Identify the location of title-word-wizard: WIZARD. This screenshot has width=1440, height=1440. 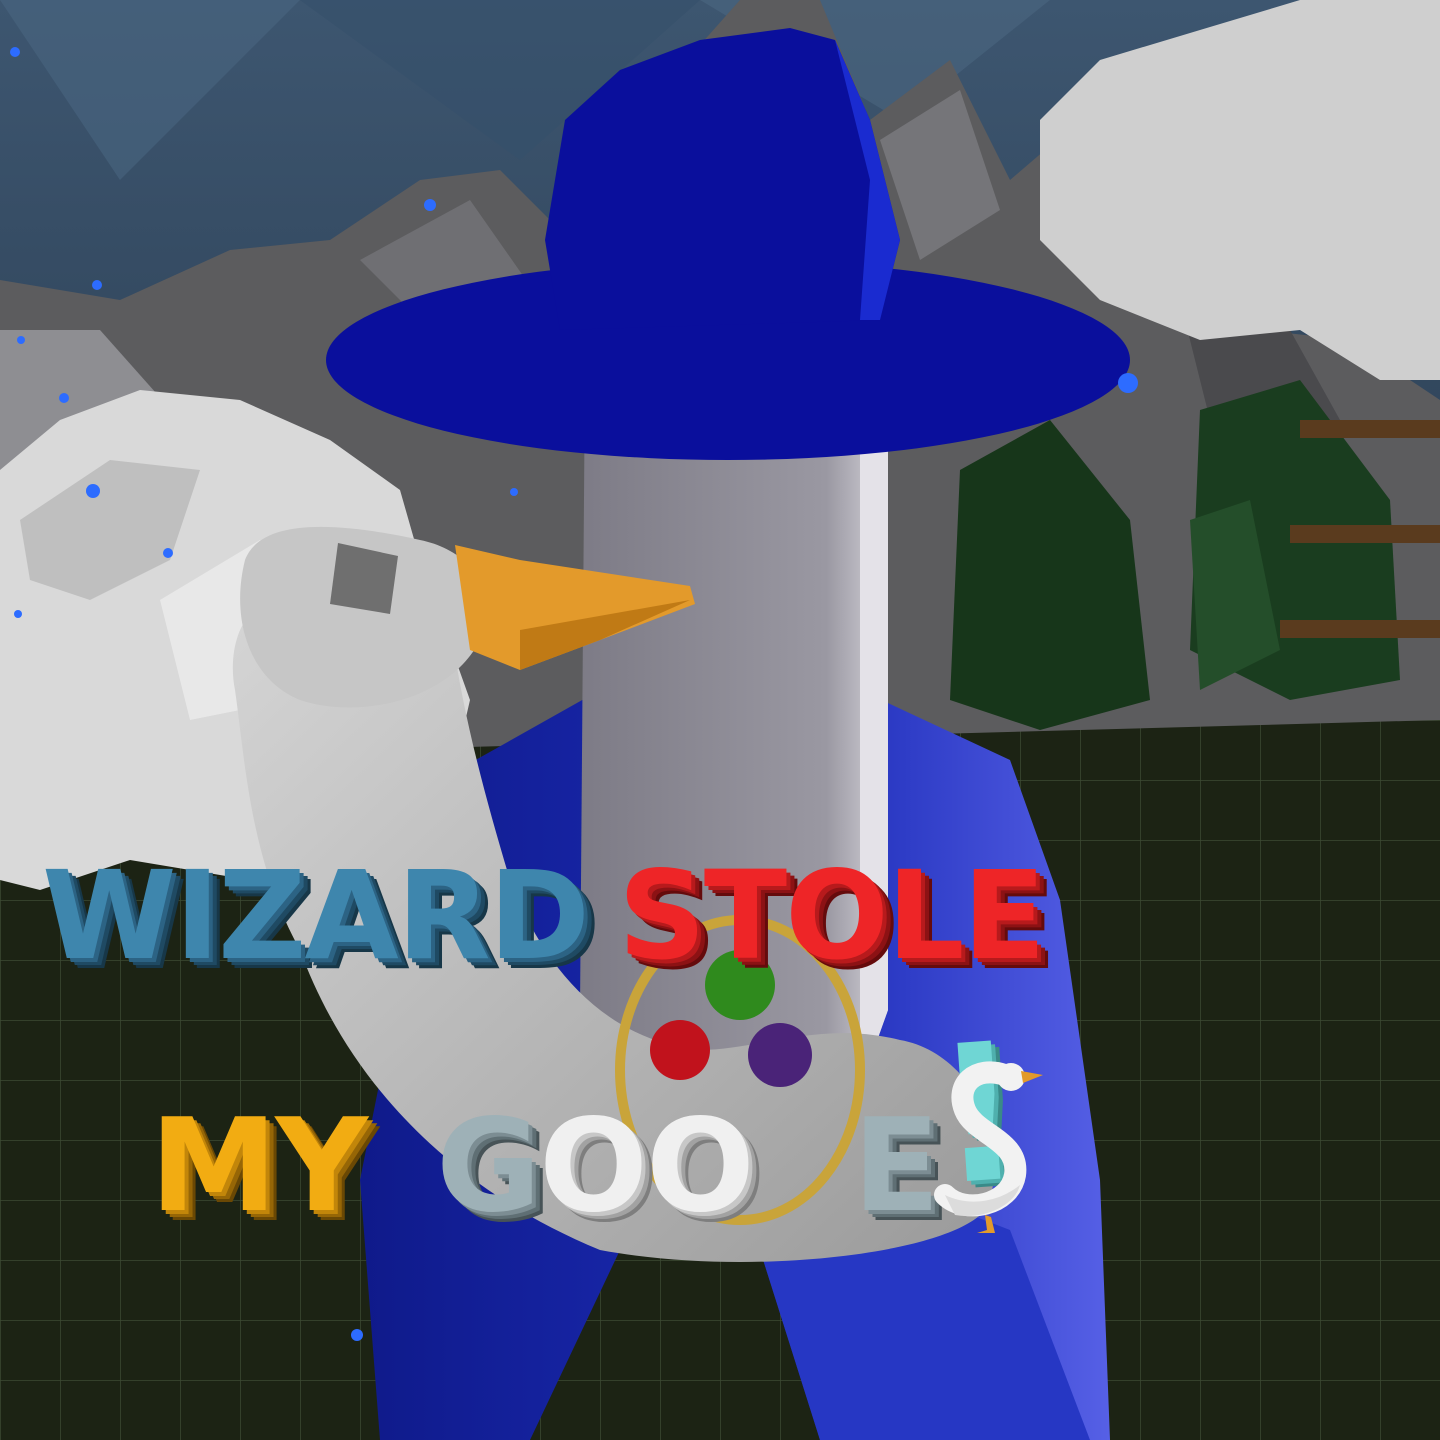
(316, 916).